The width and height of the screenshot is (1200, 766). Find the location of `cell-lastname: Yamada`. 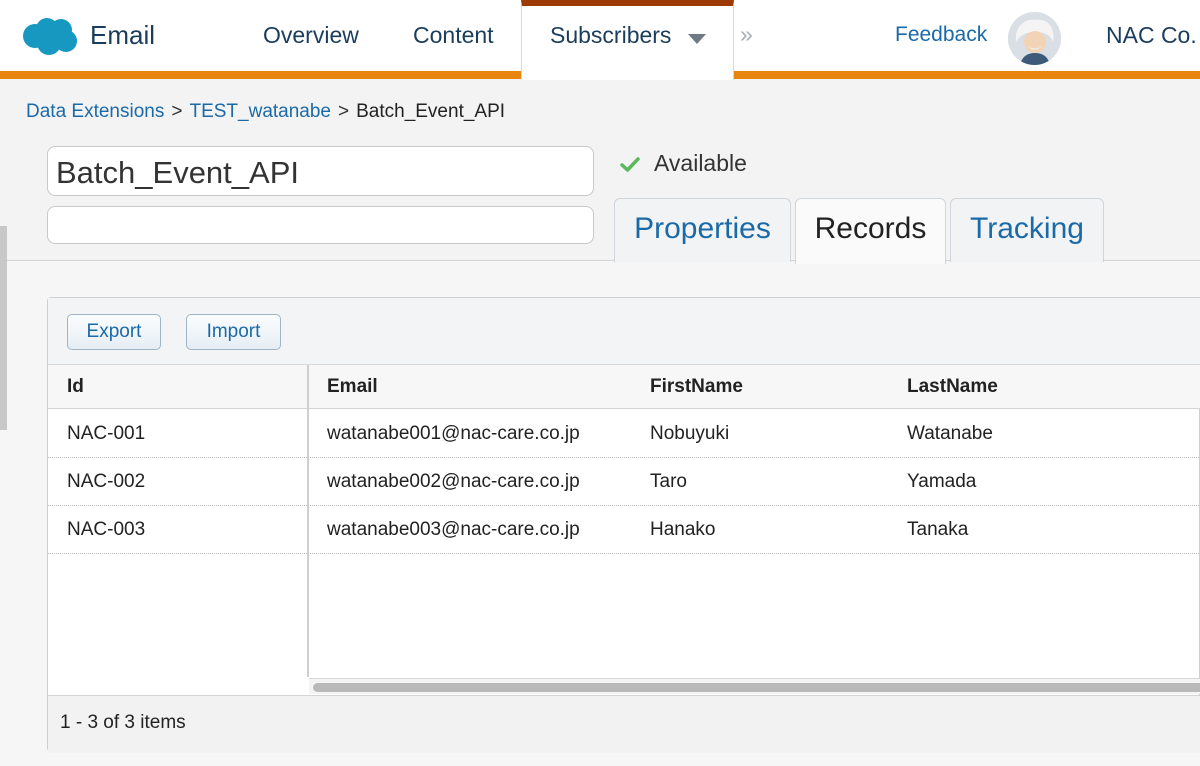

cell-lastname: Yamada is located at coordinates (942, 481).